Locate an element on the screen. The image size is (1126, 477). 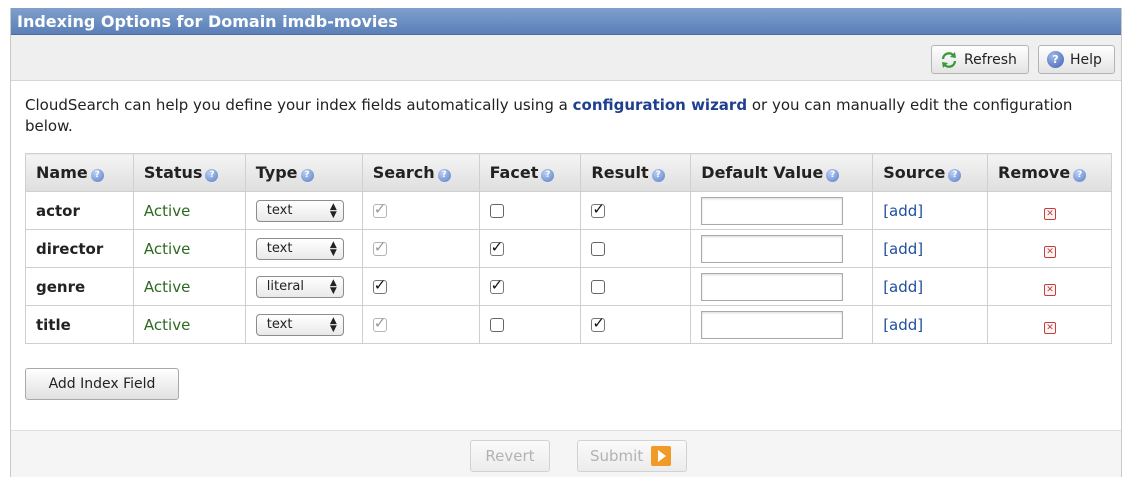
column-header-status: Status? is located at coordinates (189, 172).